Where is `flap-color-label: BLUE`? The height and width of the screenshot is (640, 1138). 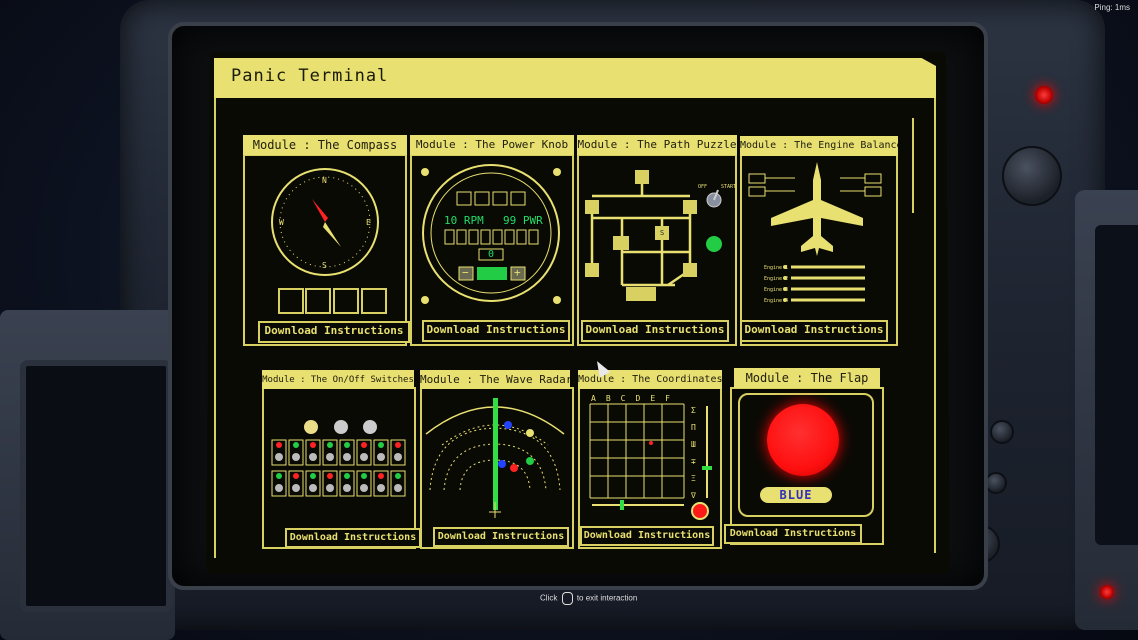
flap-color-label: BLUE is located at coordinates (796, 495).